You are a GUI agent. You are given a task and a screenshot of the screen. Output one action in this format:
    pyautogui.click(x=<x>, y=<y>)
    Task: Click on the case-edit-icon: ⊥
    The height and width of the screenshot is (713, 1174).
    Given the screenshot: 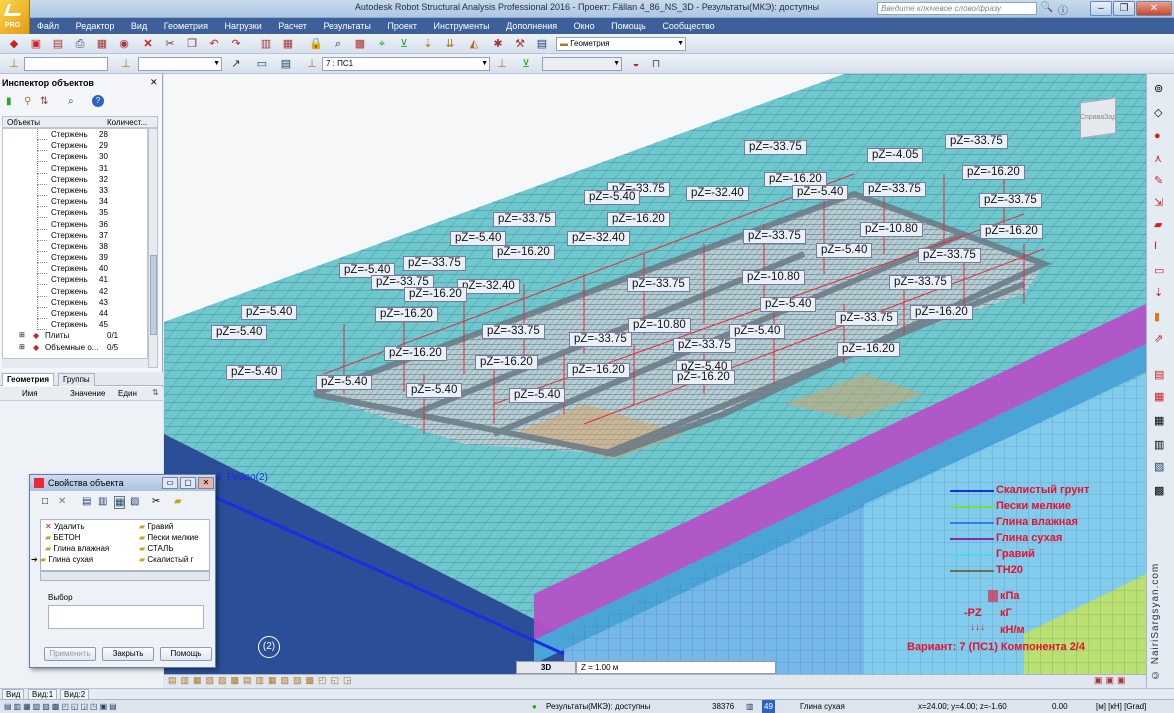 What is the action you would take?
    pyautogui.click(x=502, y=64)
    